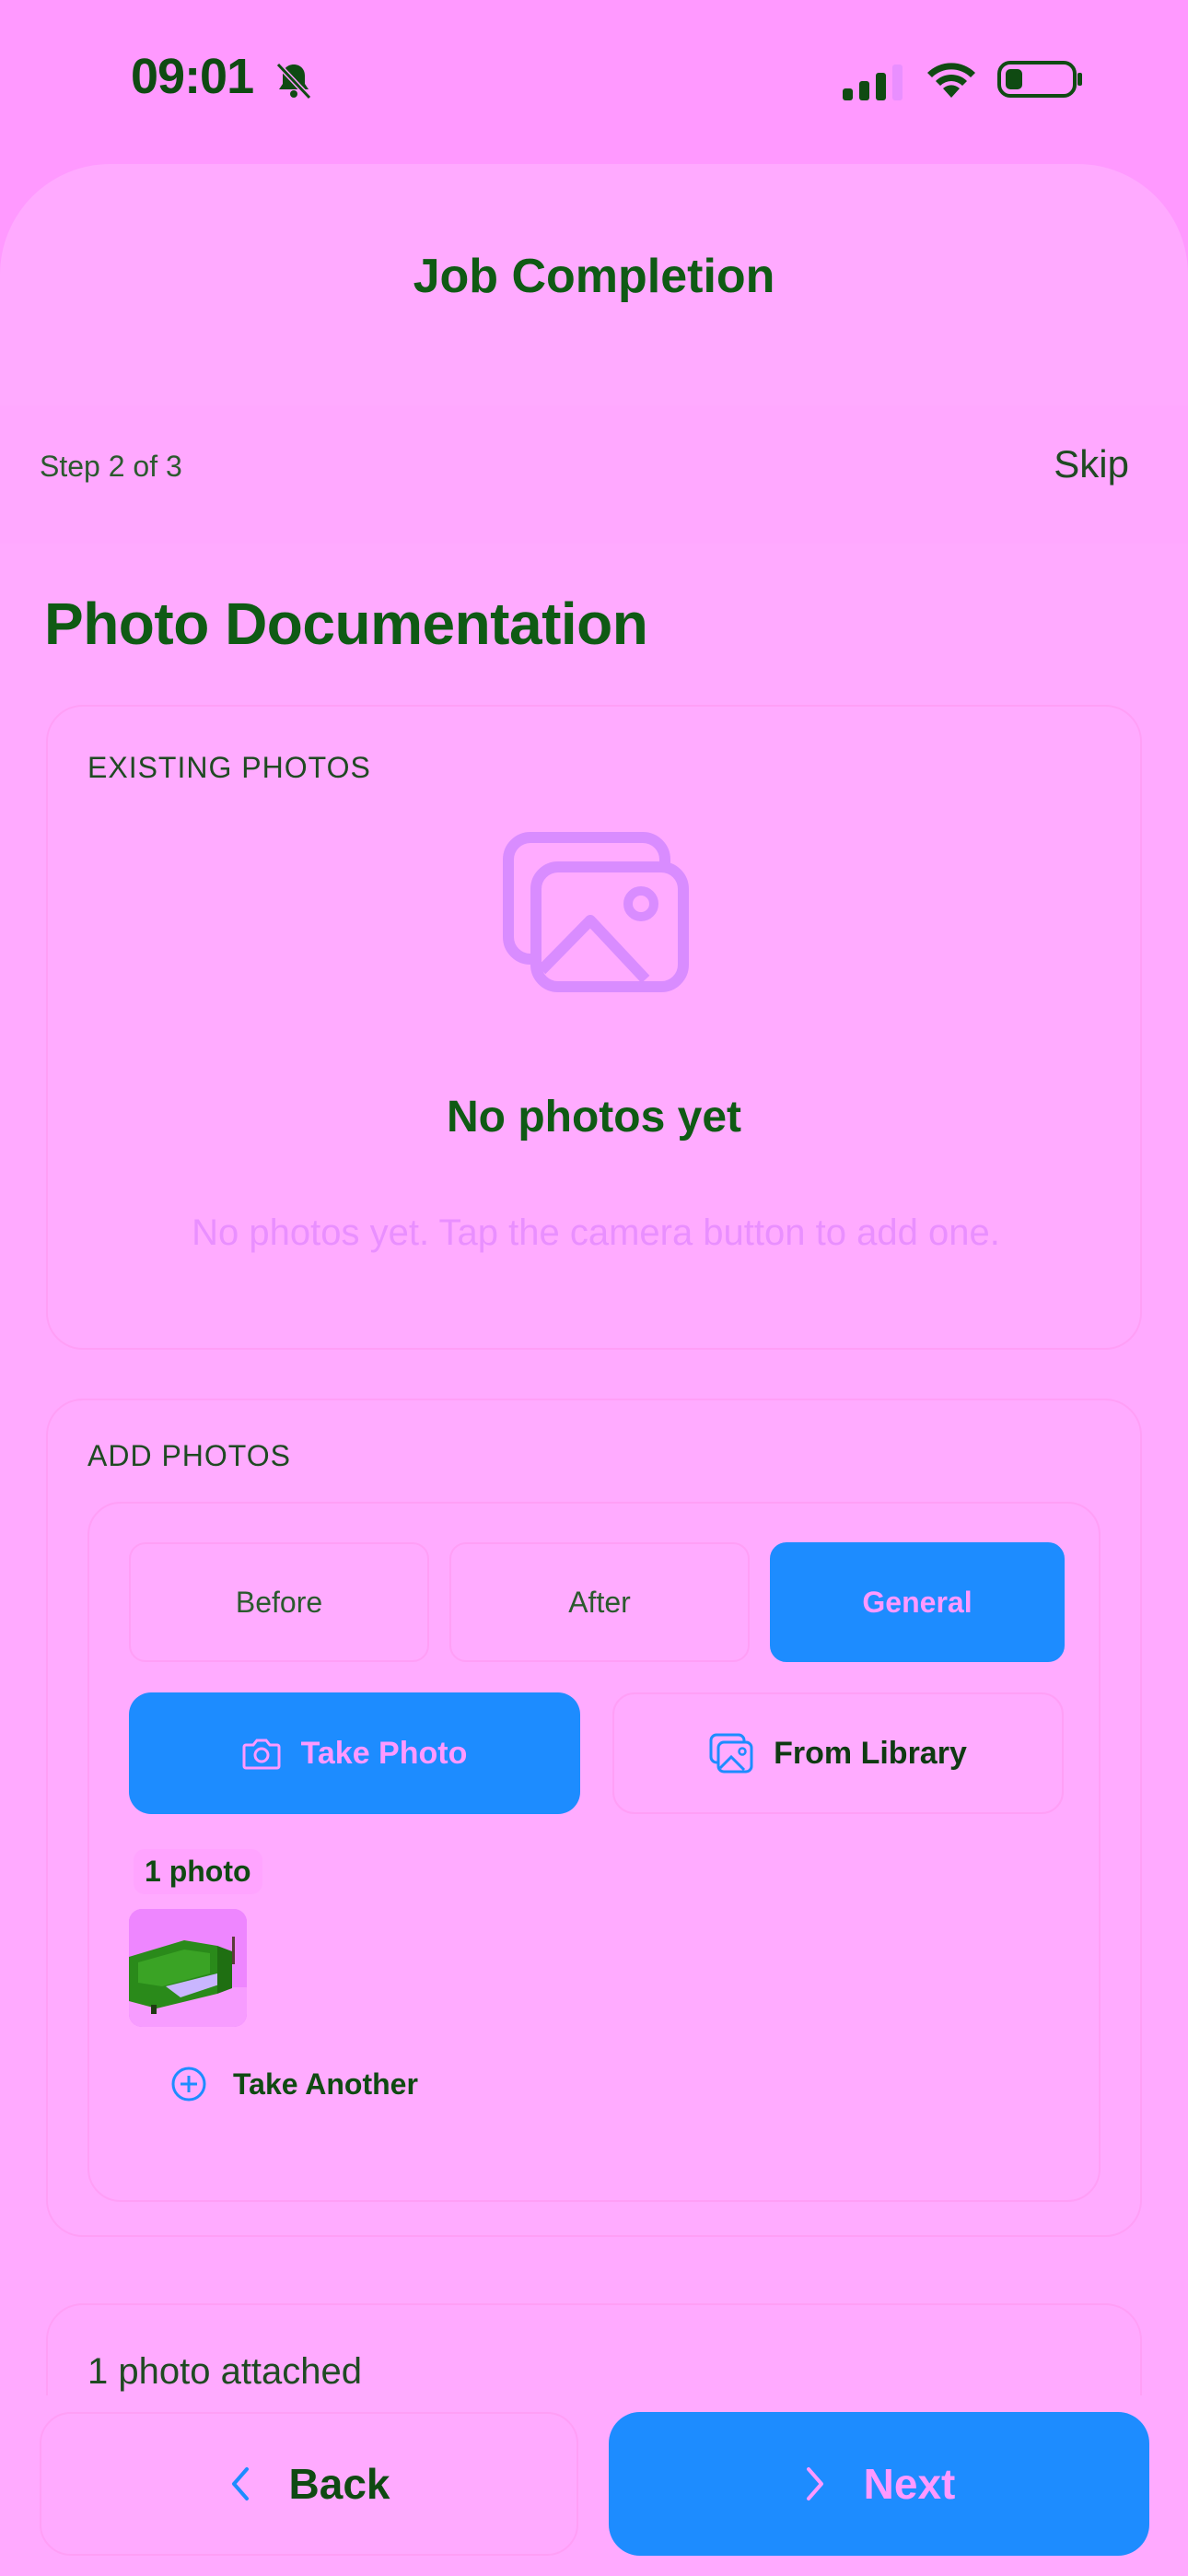 Image resolution: width=1188 pixels, height=2576 pixels. What do you see at coordinates (189, 1455) in the screenshot?
I see `add-photos-label: ADD PHOTOS` at bounding box center [189, 1455].